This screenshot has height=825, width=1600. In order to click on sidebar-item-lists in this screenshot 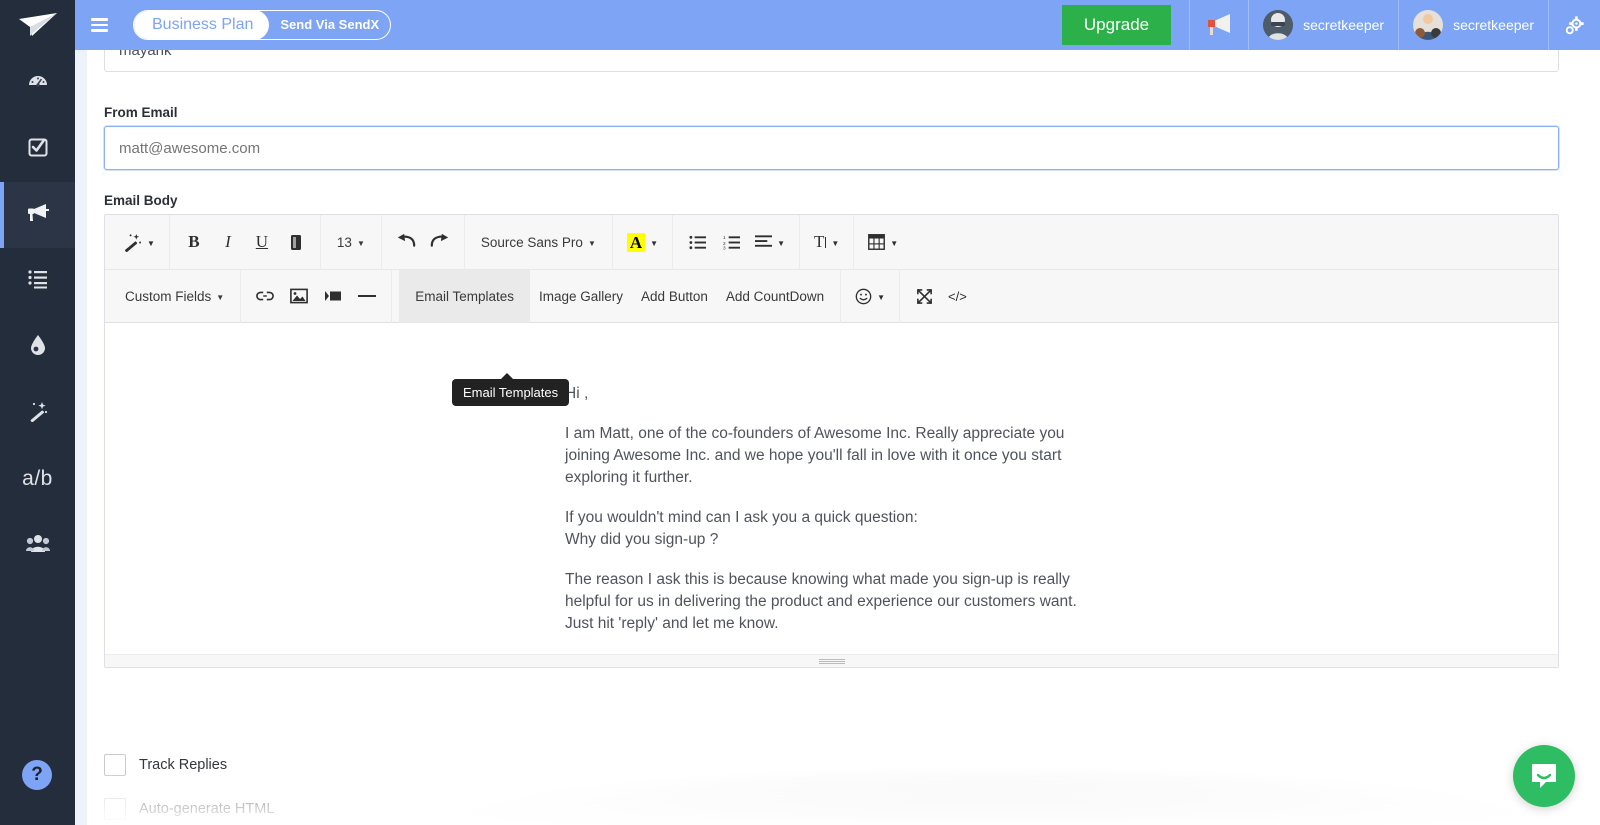, I will do `click(37, 281)`.